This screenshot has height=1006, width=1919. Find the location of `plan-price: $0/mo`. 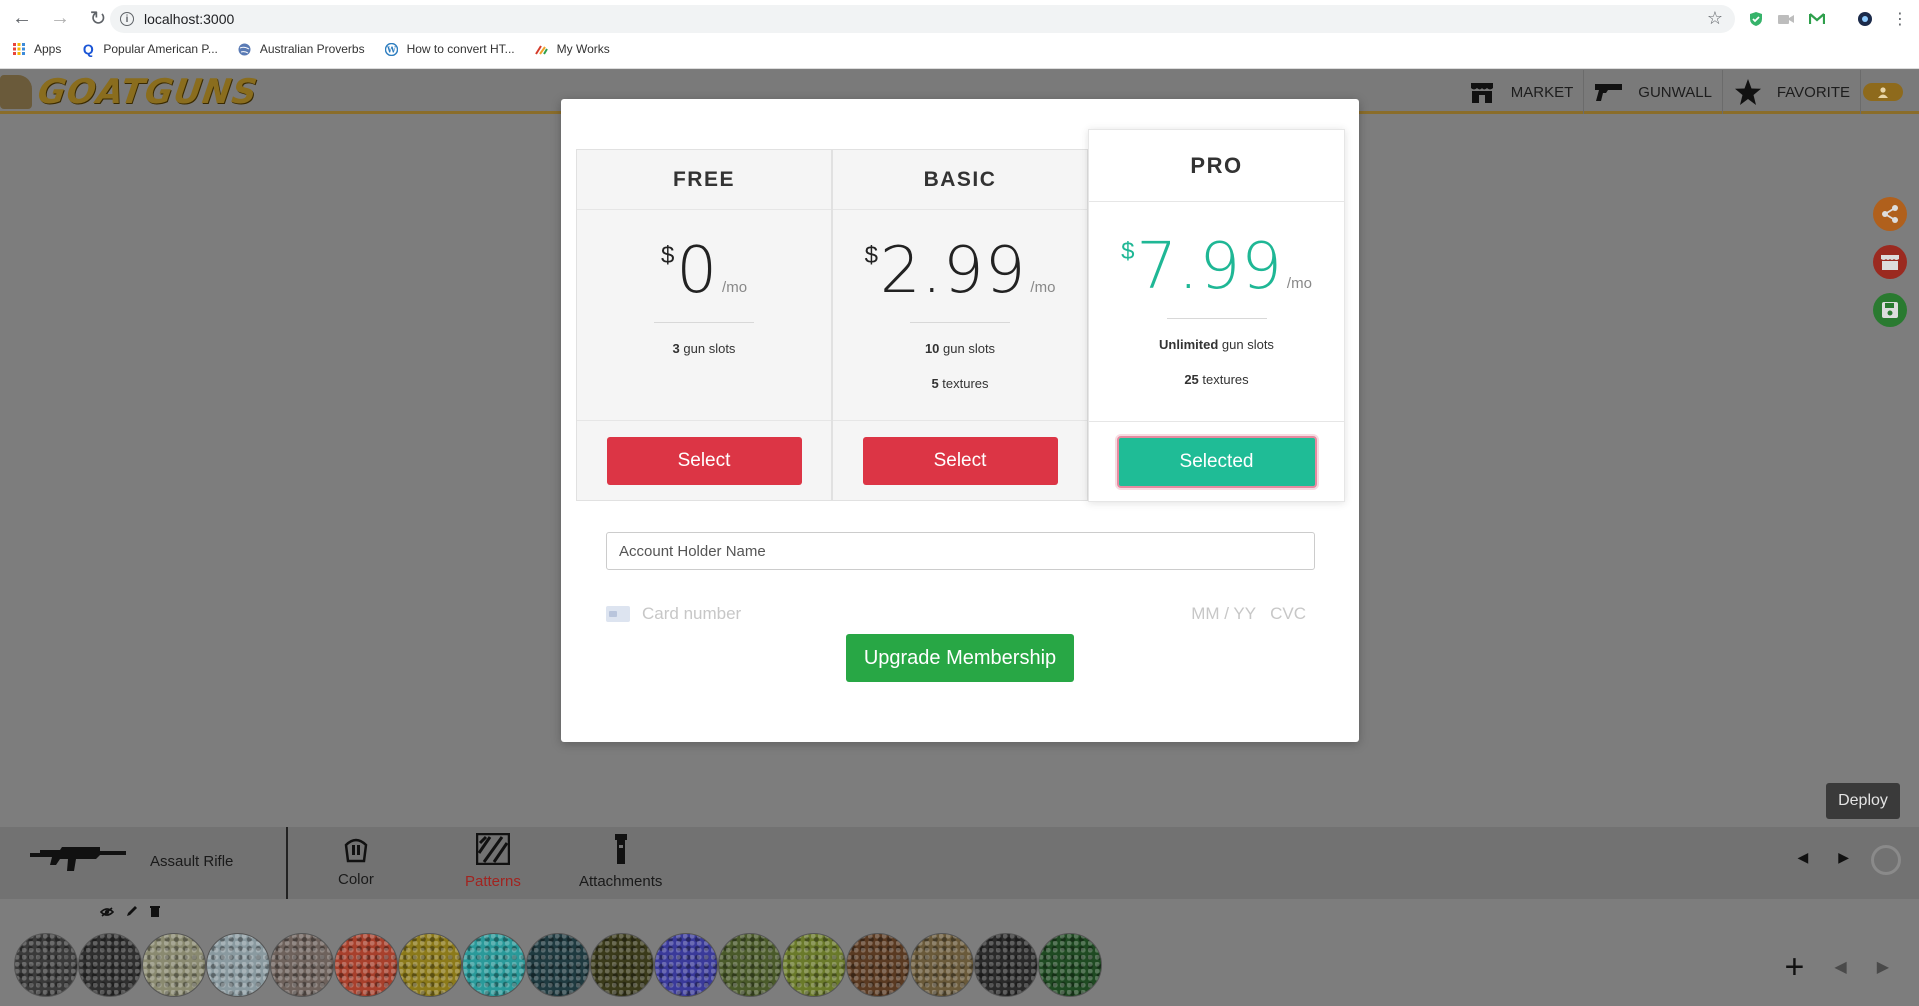

plan-price: $0/mo is located at coordinates (704, 271).